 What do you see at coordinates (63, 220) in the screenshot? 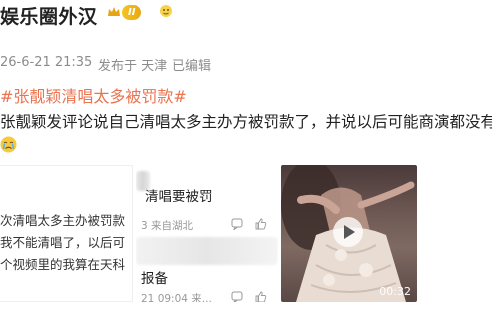
I see `image-text-line: 次清唱太多主办被罚款` at bounding box center [63, 220].